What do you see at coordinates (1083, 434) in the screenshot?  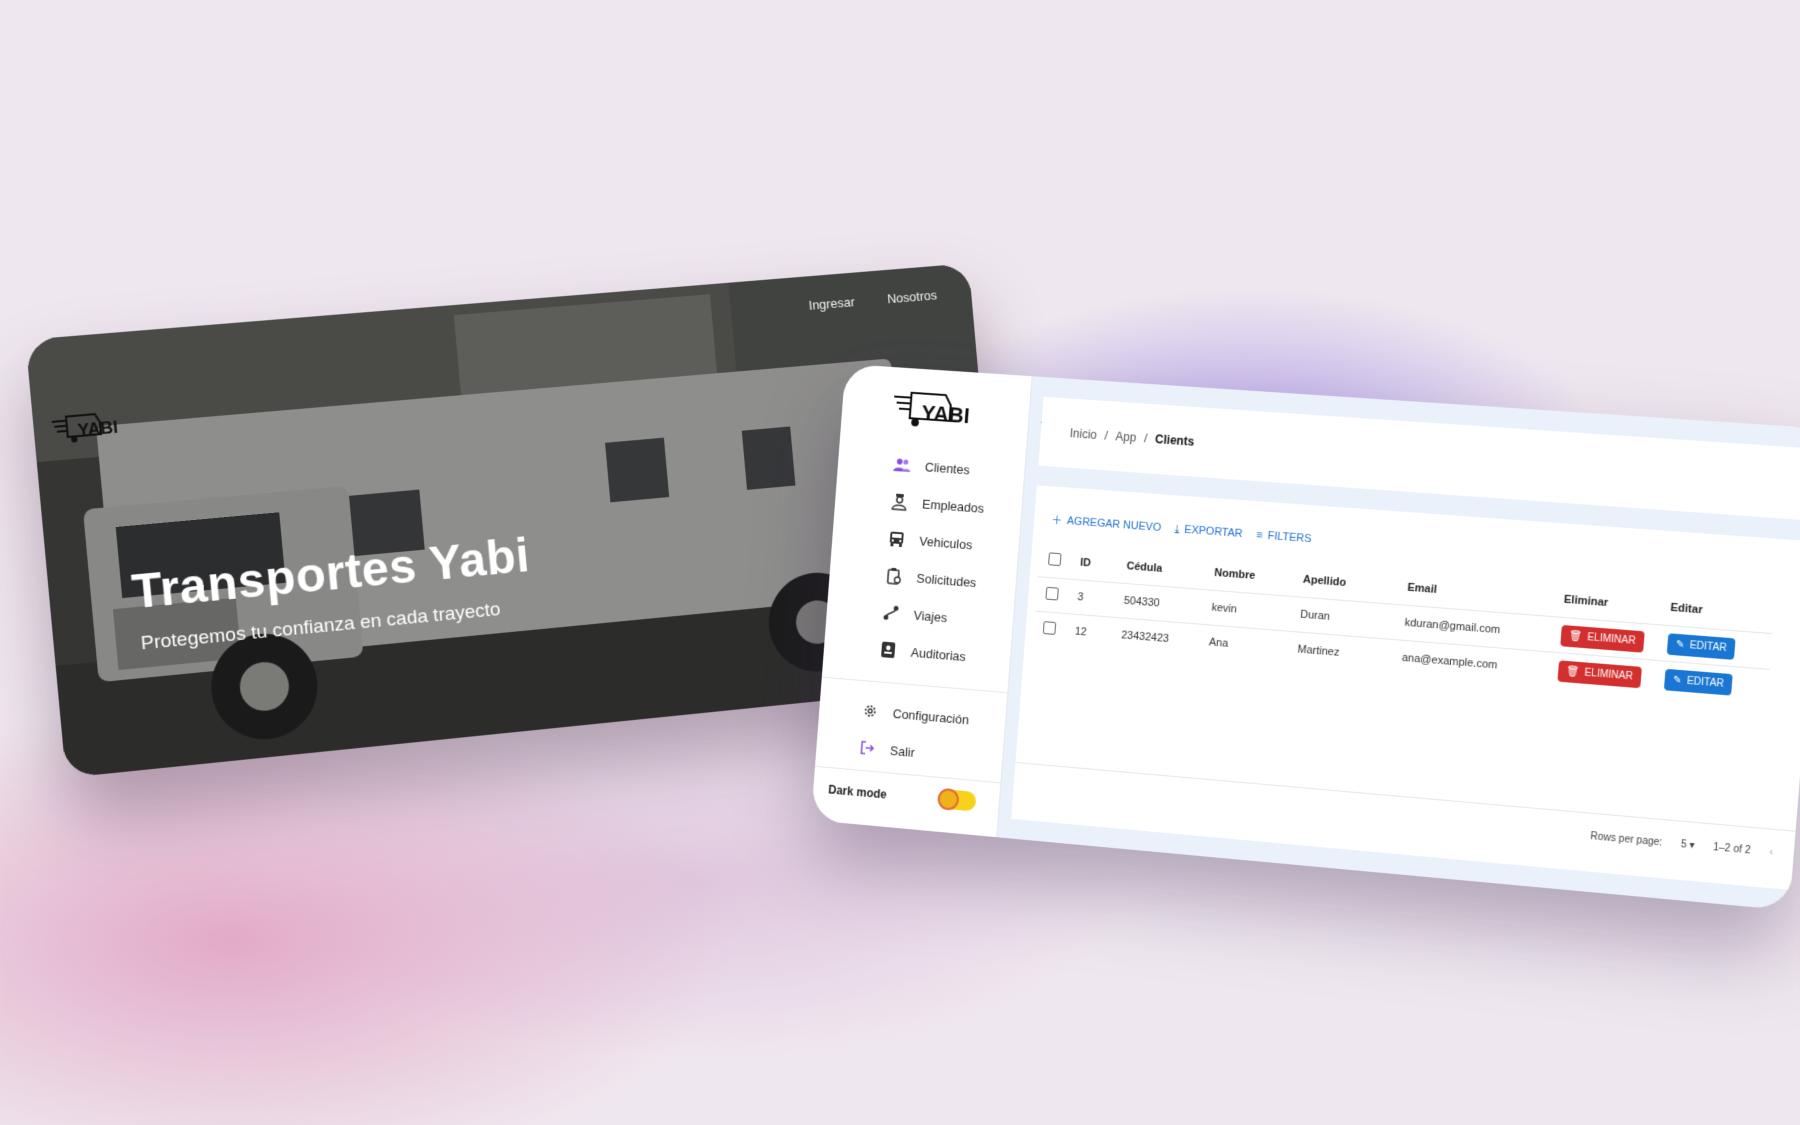 I see `breadcrumb-inicio: Inicio` at bounding box center [1083, 434].